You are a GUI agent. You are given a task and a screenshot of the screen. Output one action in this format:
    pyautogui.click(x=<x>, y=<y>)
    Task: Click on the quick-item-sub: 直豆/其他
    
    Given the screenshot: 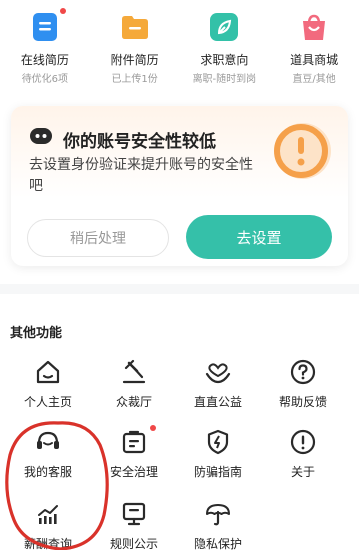 What is the action you would take?
    pyautogui.click(x=314, y=79)
    